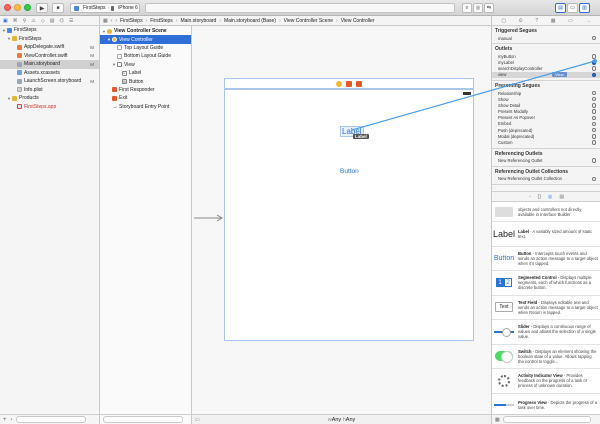  Describe the element at coordinates (553, 21) in the screenshot. I see `inspector-tab-icon: ▦` at that location.